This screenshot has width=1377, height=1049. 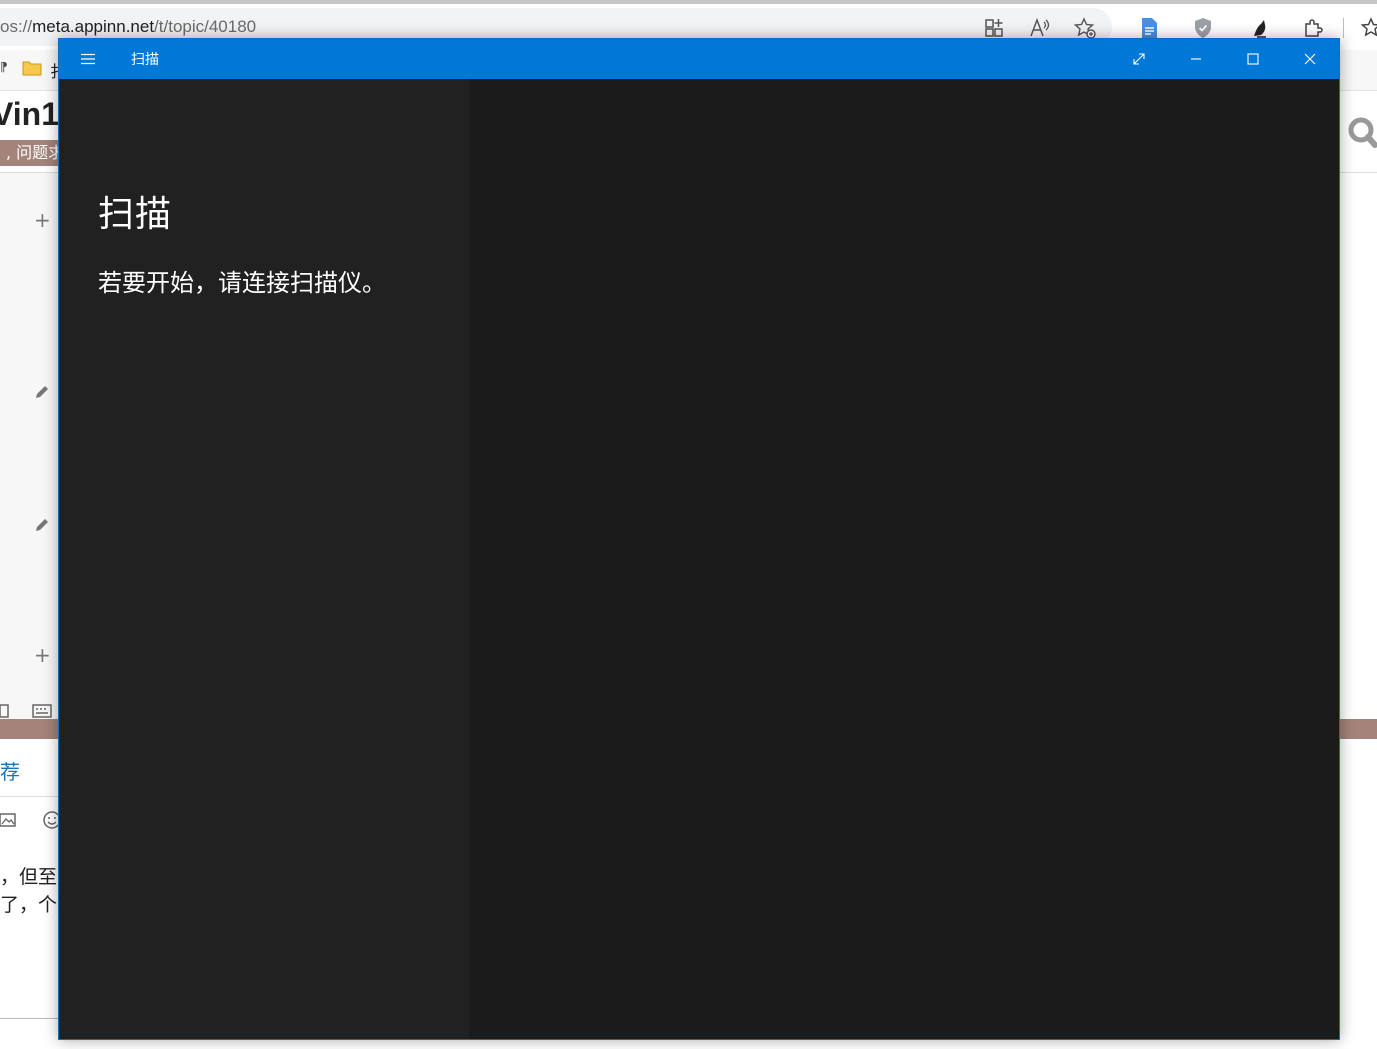 What do you see at coordinates (30, 446) in the screenshot?
I see `editor-toolbar-rail` at bounding box center [30, 446].